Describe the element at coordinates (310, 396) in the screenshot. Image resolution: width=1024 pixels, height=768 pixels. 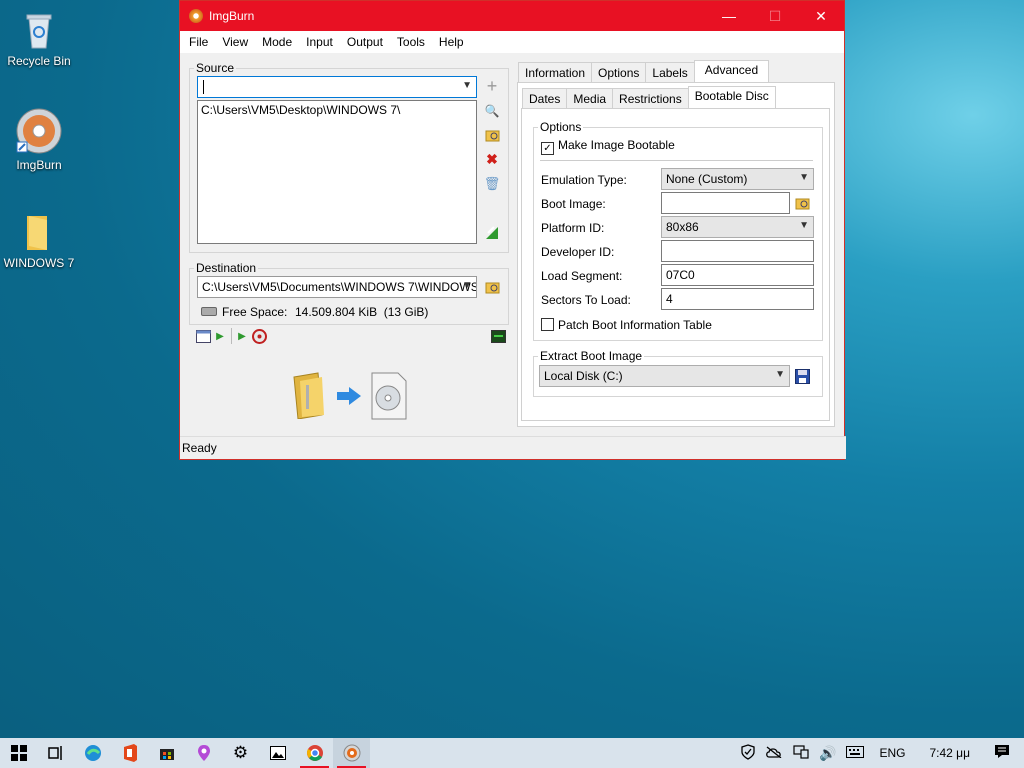
I see `folder-source-illustration` at that location.